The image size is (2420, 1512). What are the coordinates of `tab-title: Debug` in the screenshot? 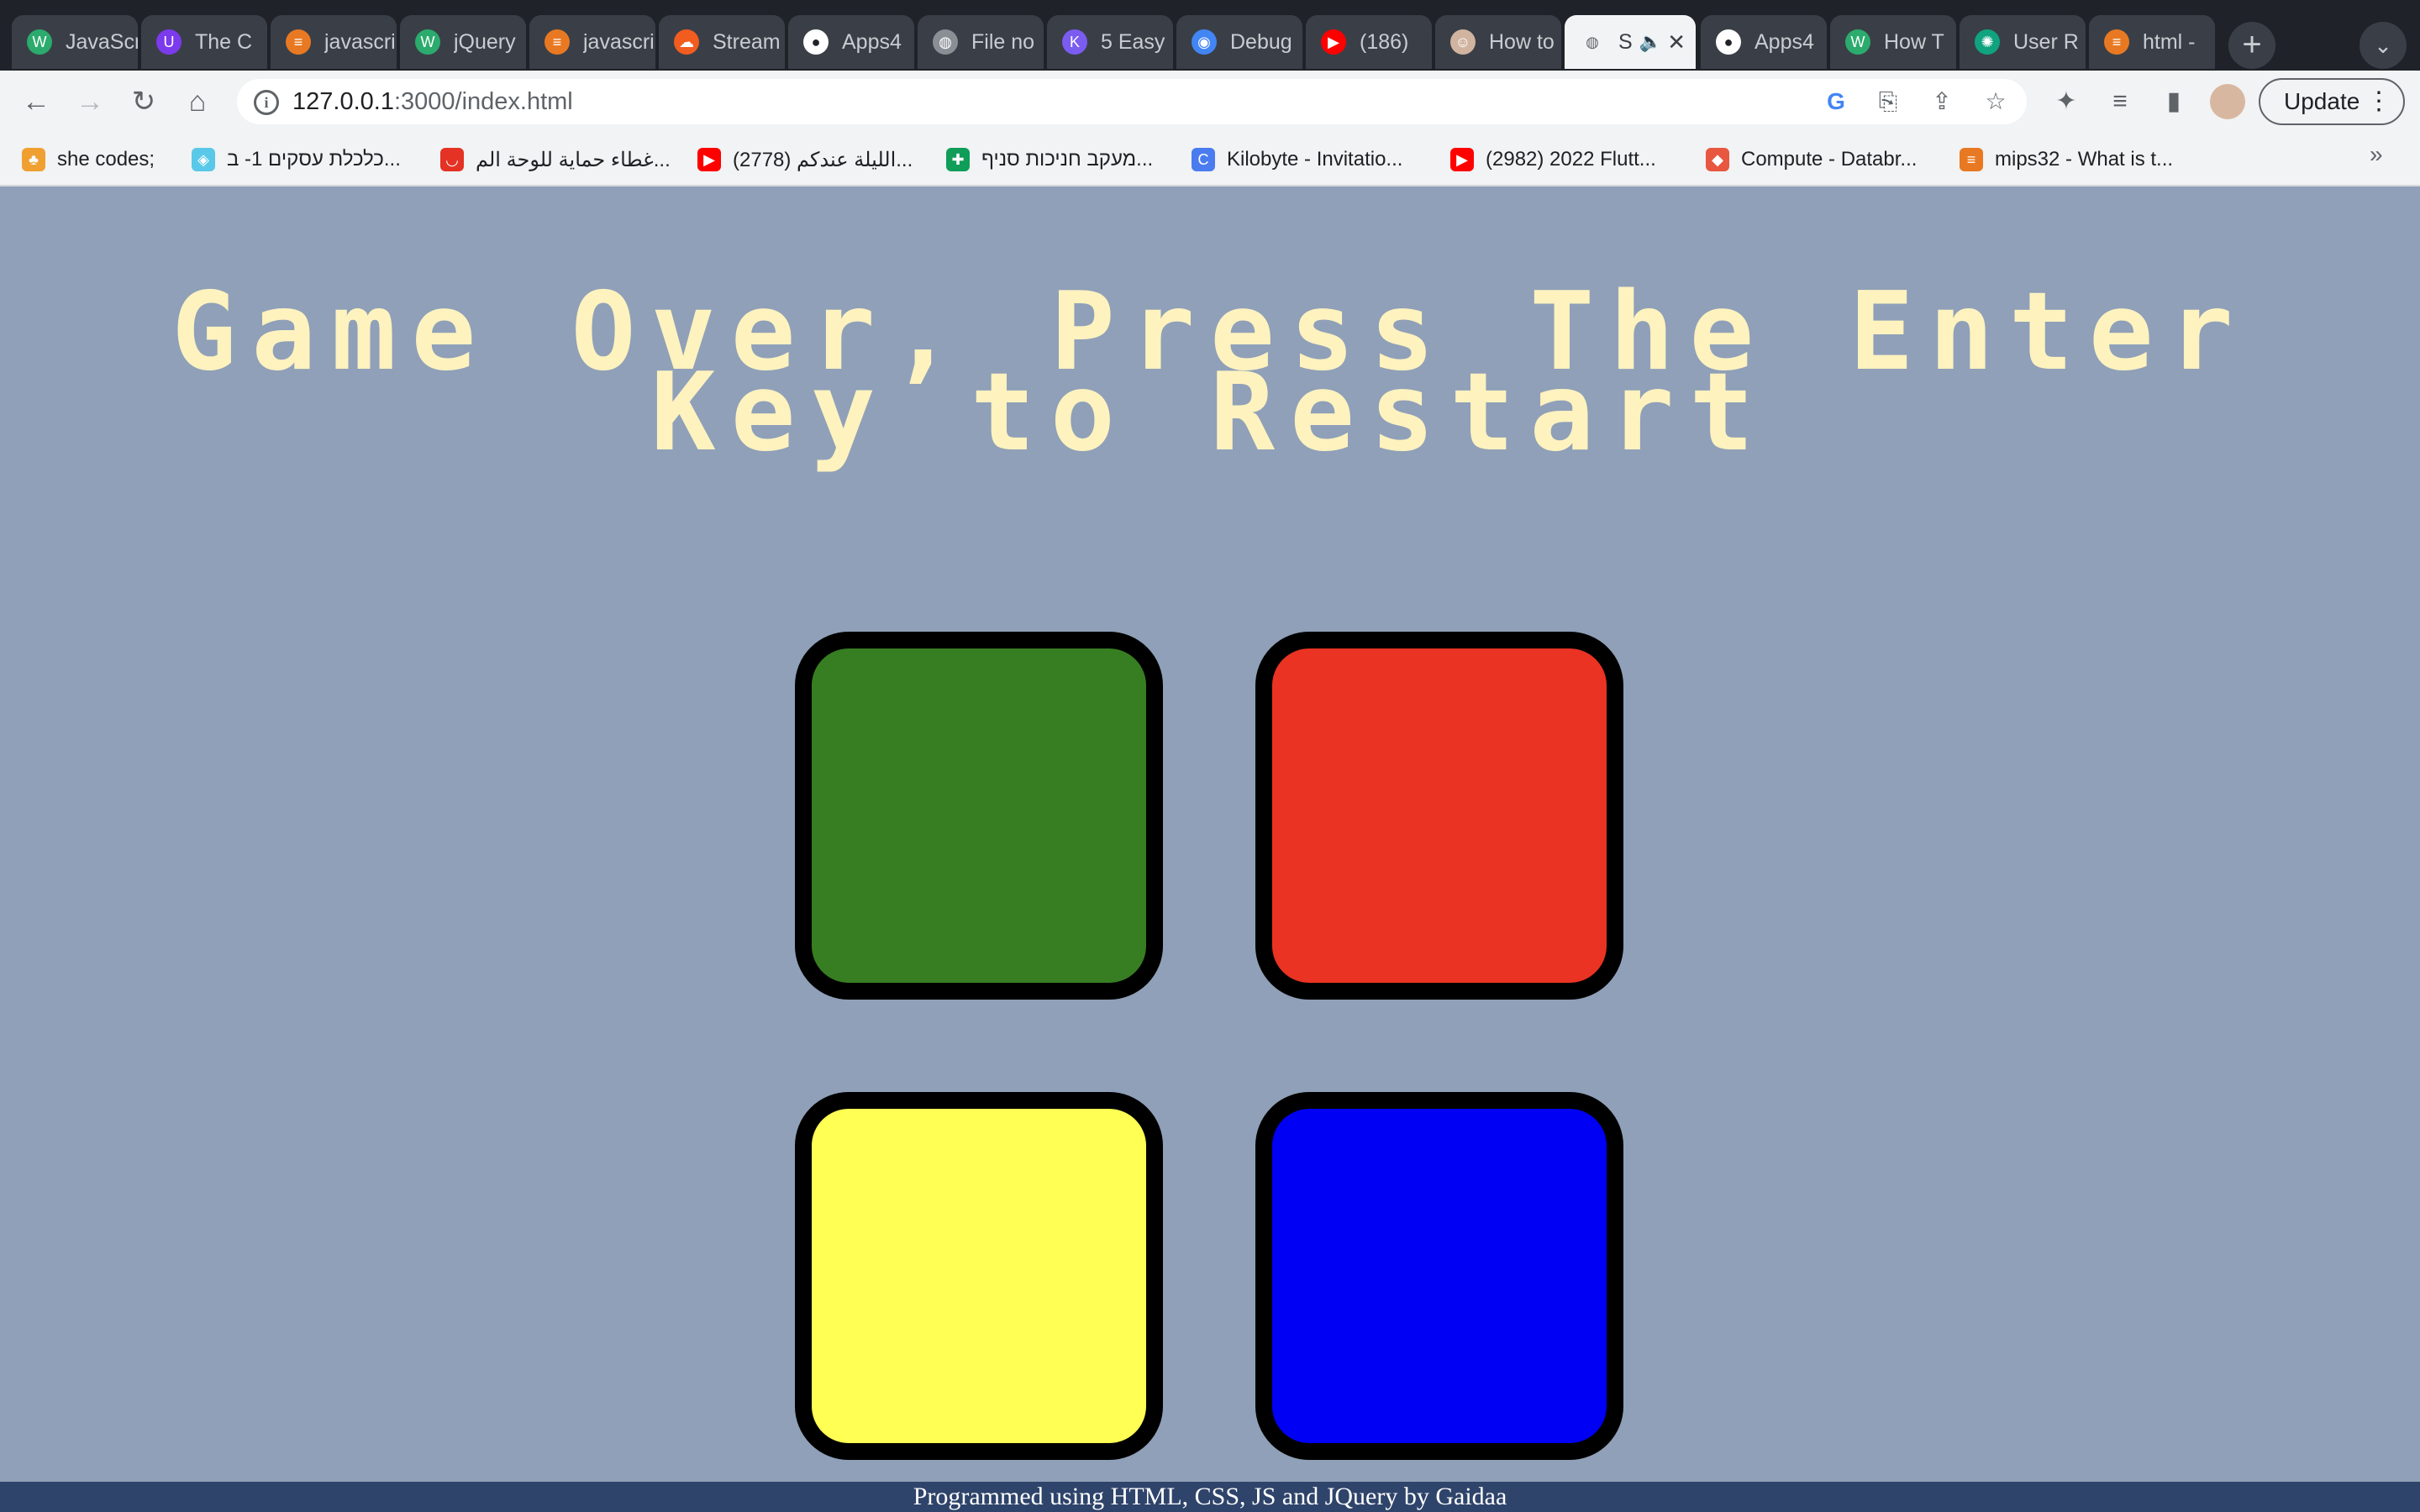 It's located at (1261, 41).